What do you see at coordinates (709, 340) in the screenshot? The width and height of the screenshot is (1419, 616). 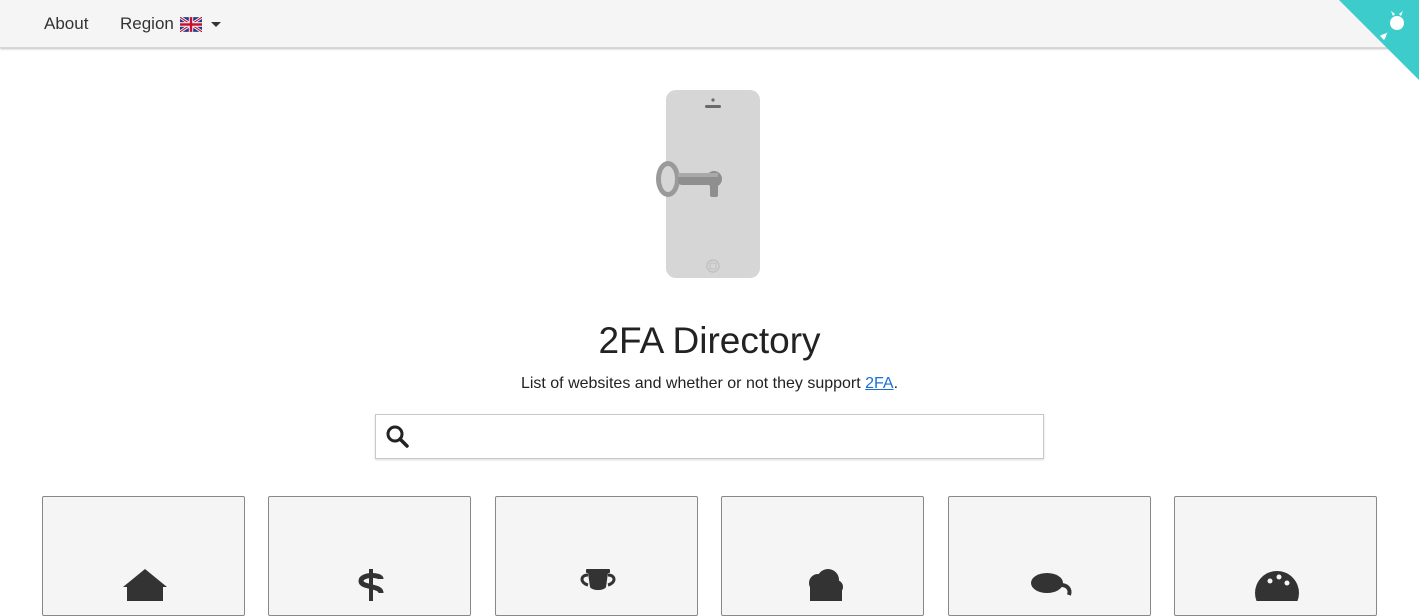 I see `page-title: 2FA Directory` at bounding box center [709, 340].